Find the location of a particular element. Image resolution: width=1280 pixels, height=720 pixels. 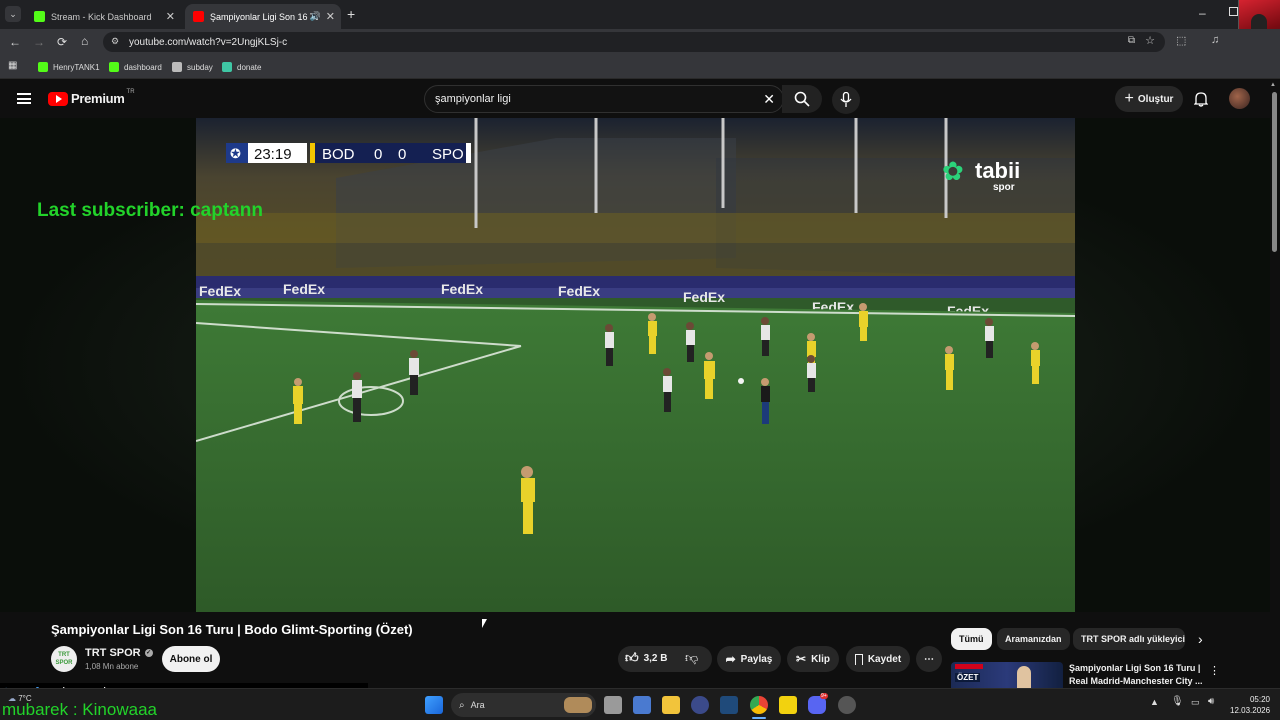

tab-youtube-video: Şampiyonlar Ligi Son 16 Turu 🔊 ✕ is located at coordinates (263, 16).